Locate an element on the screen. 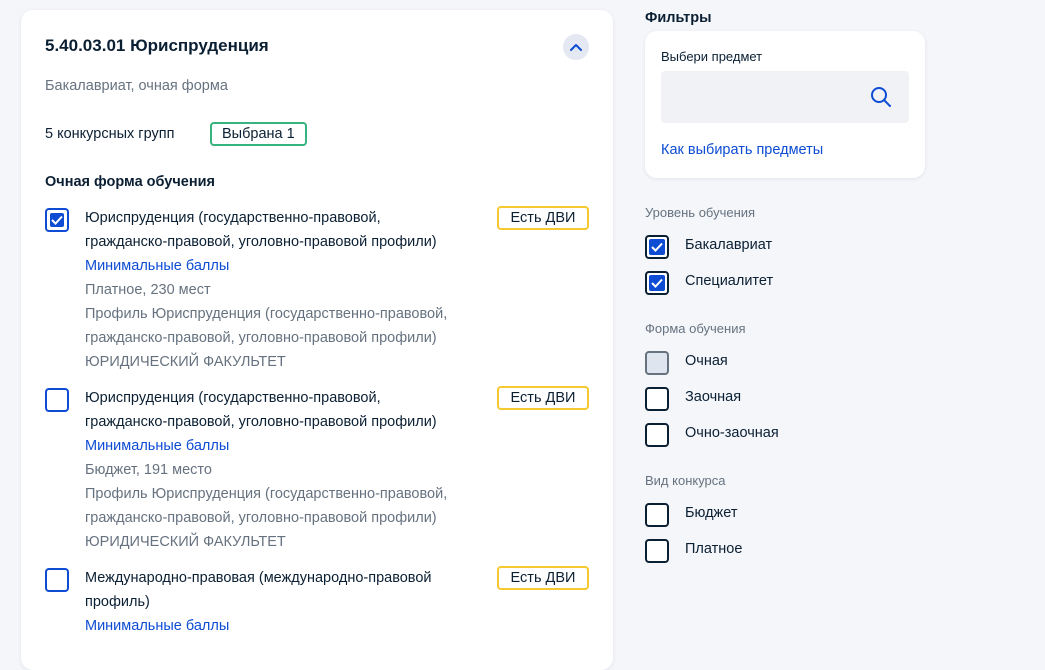 The height and width of the screenshot is (670, 1045). subject-label: Выбери предмет is located at coordinates (712, 56).